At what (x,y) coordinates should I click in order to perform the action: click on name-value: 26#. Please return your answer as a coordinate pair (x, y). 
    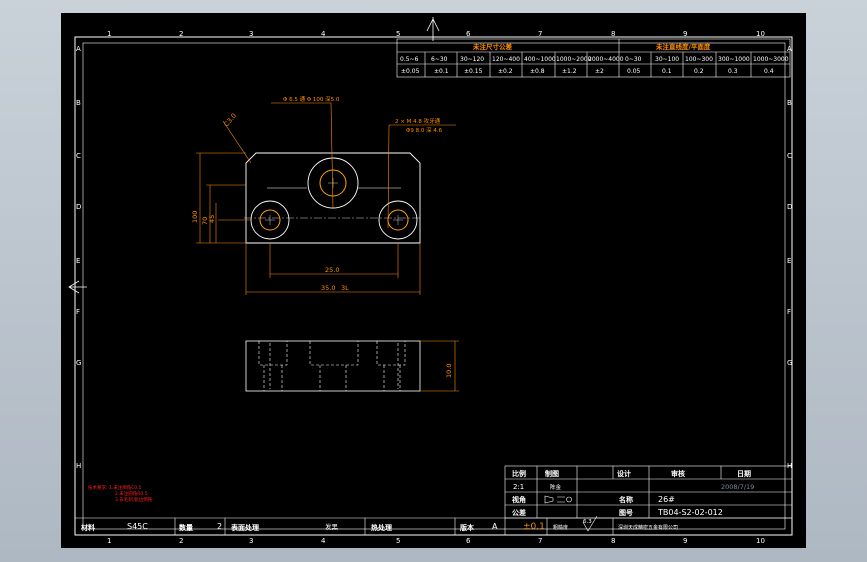
    Looking at the image, I should click on (666, 499).